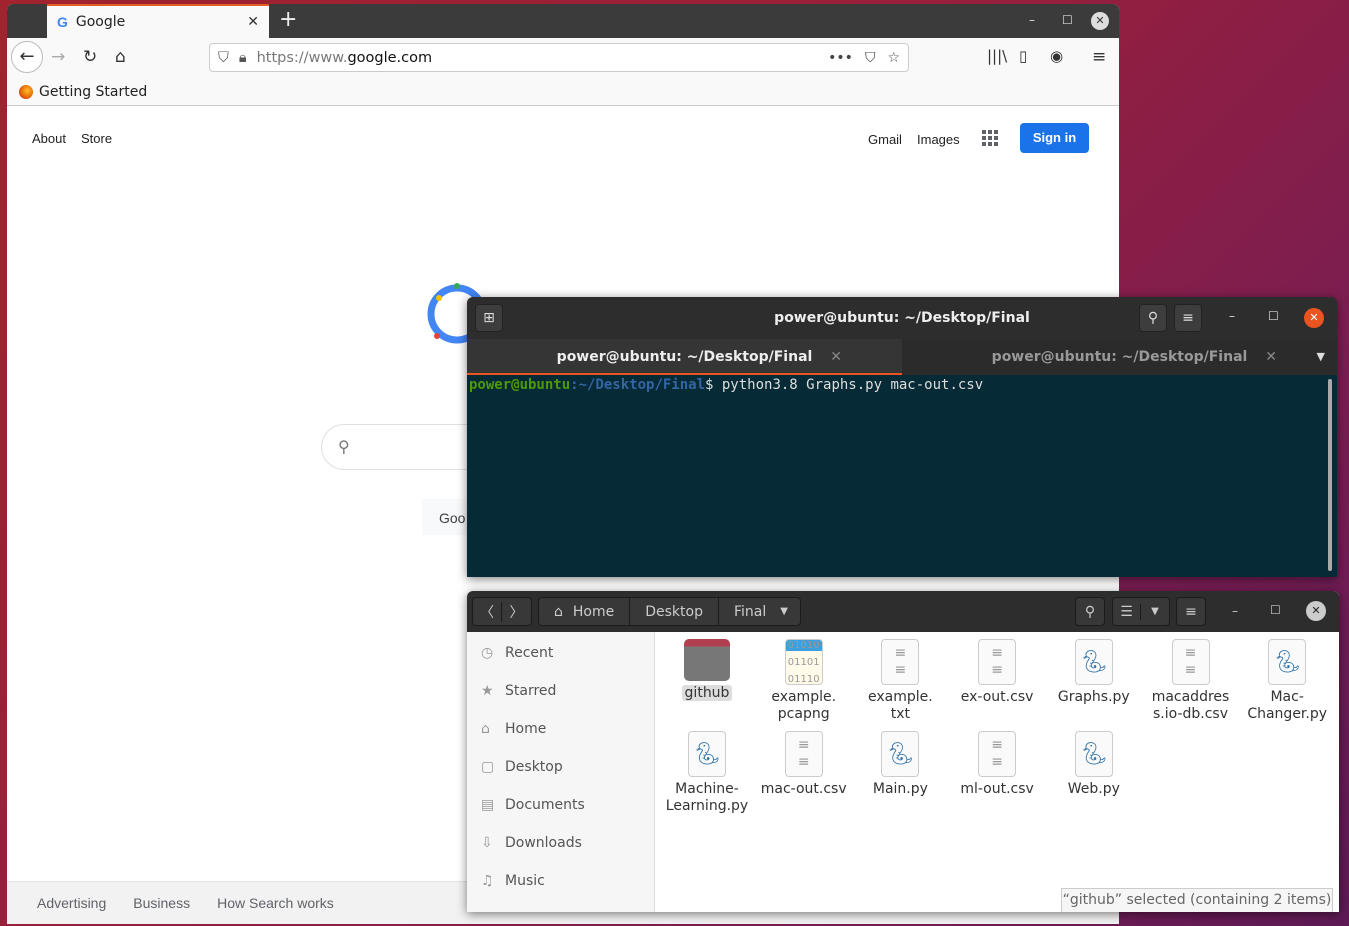 The height and width of the screenshot is (926, 1349). Describe the element at coordinates (1191, 611) in the screenshot. I see `menu-button: ≡` at that location.